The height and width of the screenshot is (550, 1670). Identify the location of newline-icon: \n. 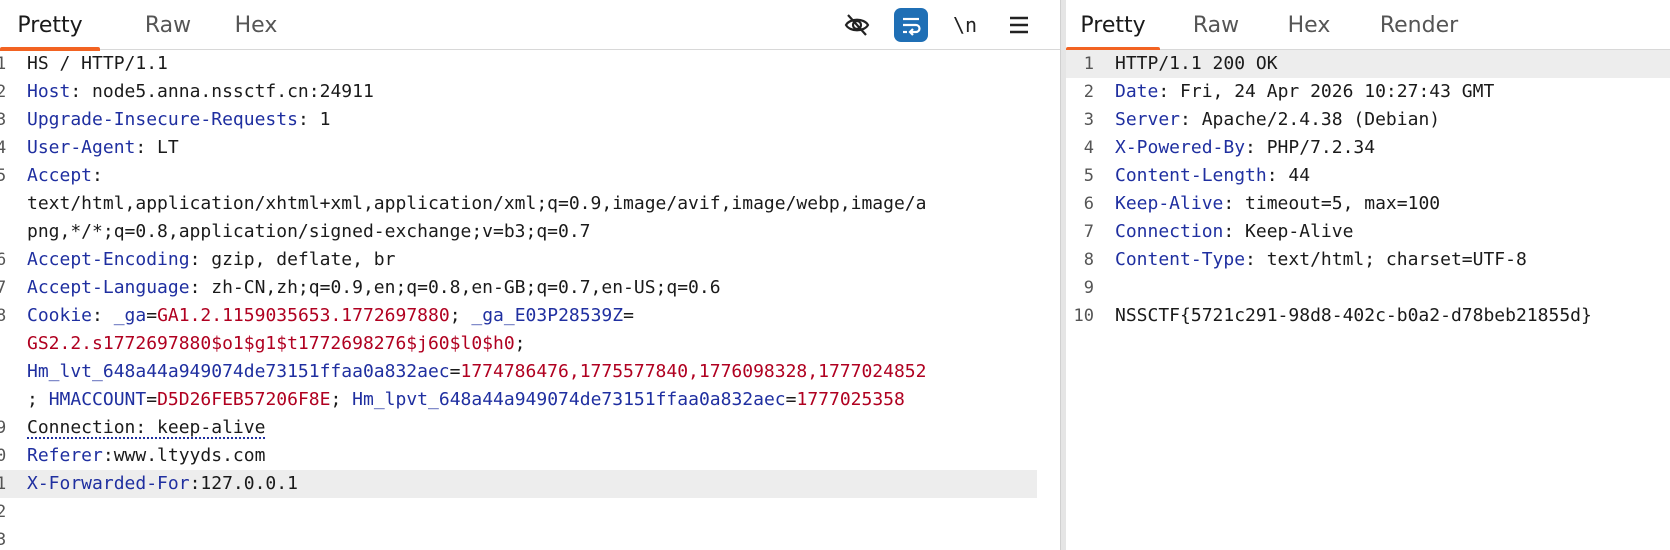
(965, 25).